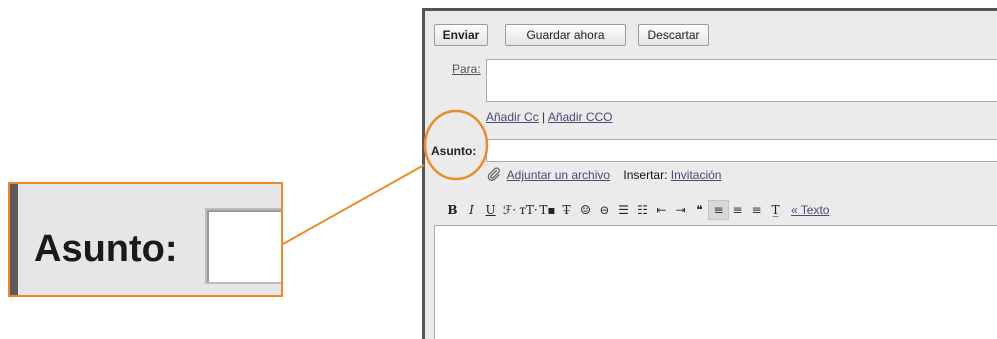  Describe the element at coordinates (452, 210) in the screenshot. I see `bold-icon: B` at that location.